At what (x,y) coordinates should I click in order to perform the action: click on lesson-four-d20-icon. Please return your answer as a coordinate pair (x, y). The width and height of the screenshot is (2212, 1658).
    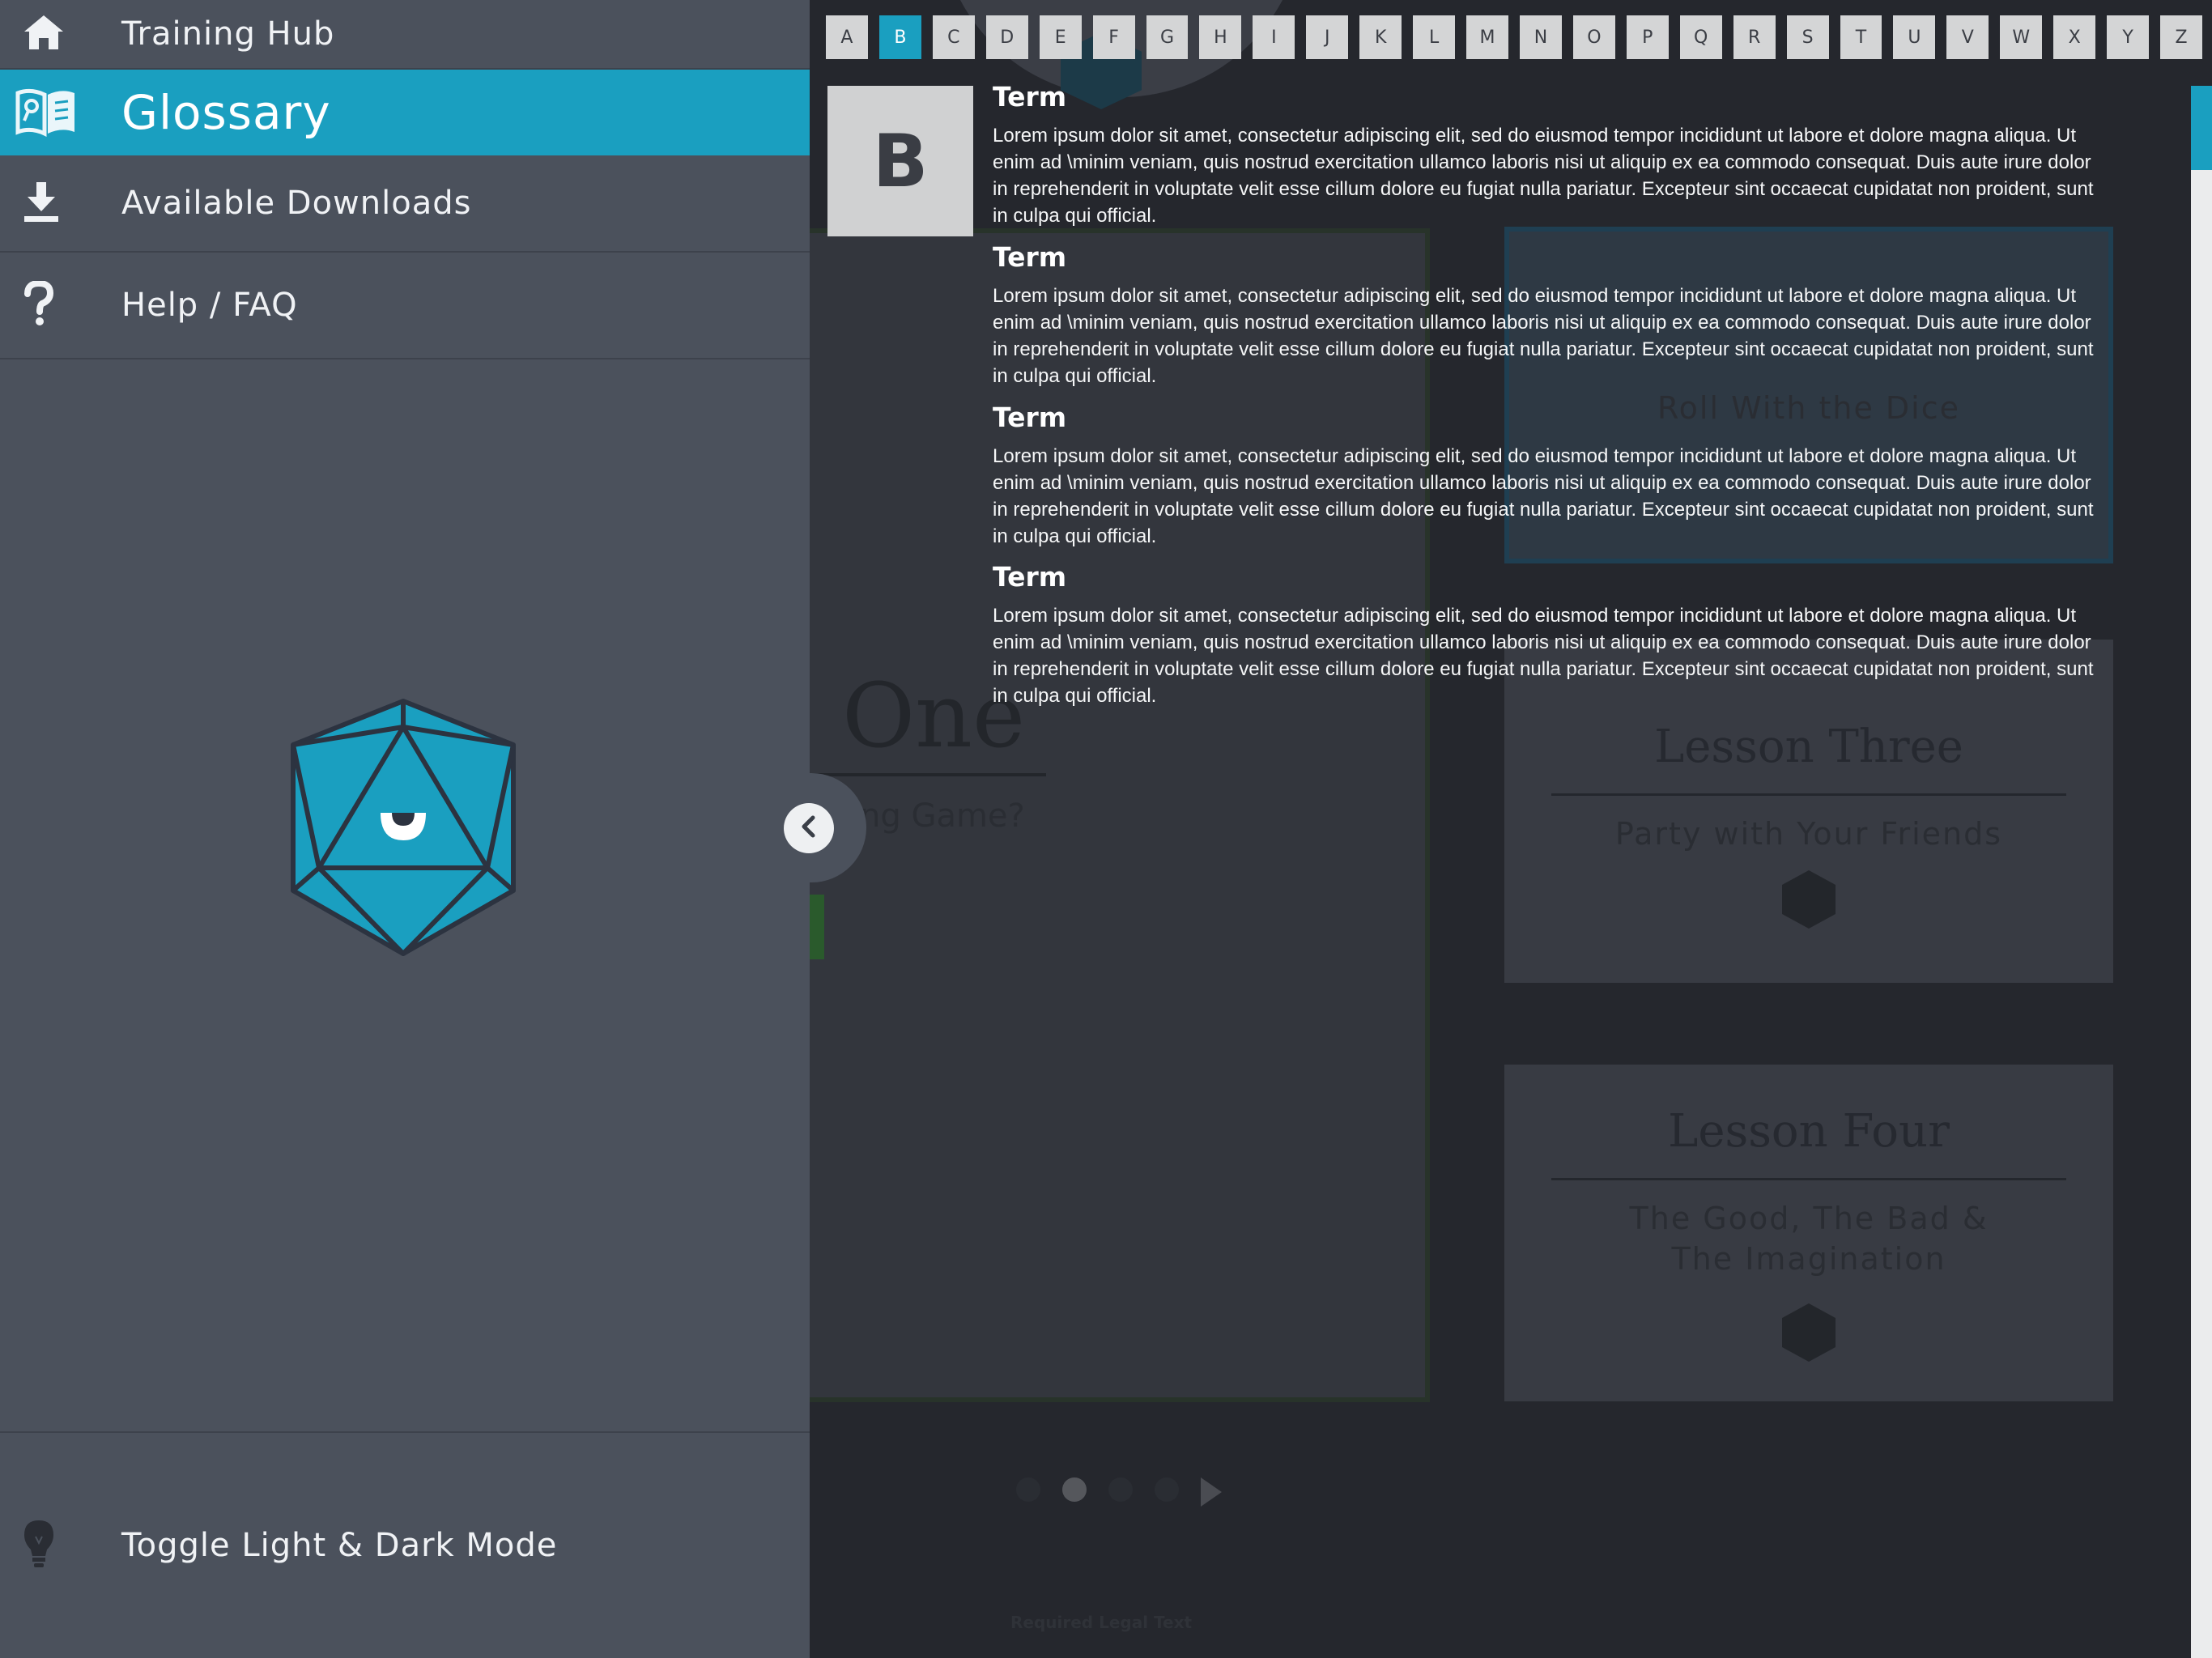
    Looking at the image, I should click on (1809, 1332).